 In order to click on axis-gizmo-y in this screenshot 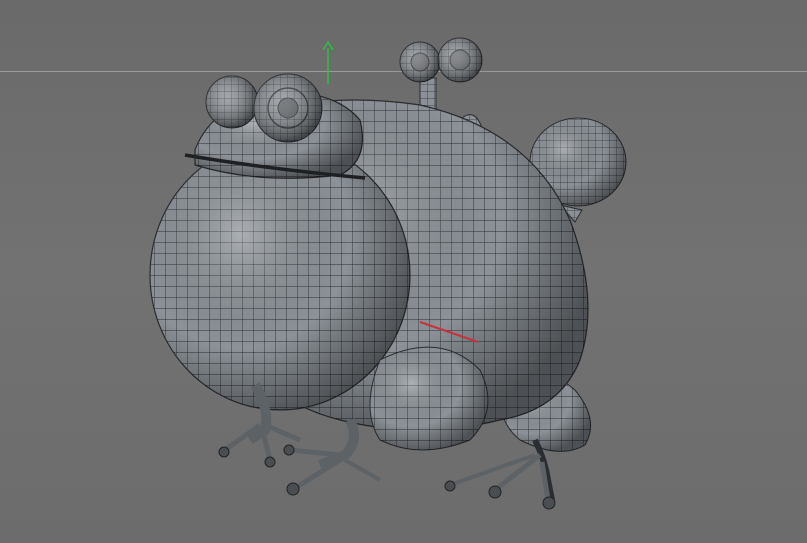, I will do `click(328, 62)`.